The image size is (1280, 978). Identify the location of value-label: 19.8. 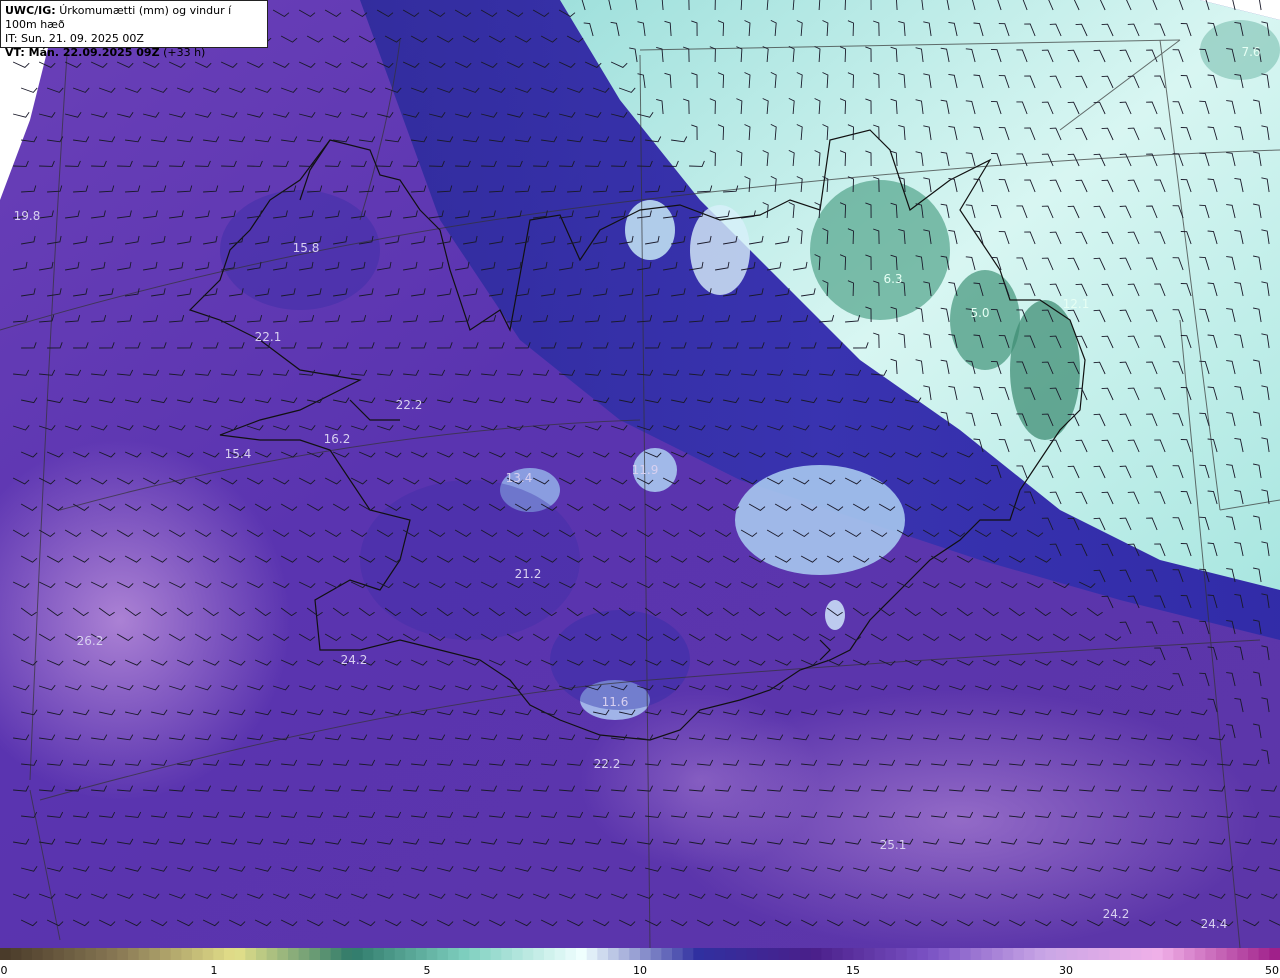
(27, 216).